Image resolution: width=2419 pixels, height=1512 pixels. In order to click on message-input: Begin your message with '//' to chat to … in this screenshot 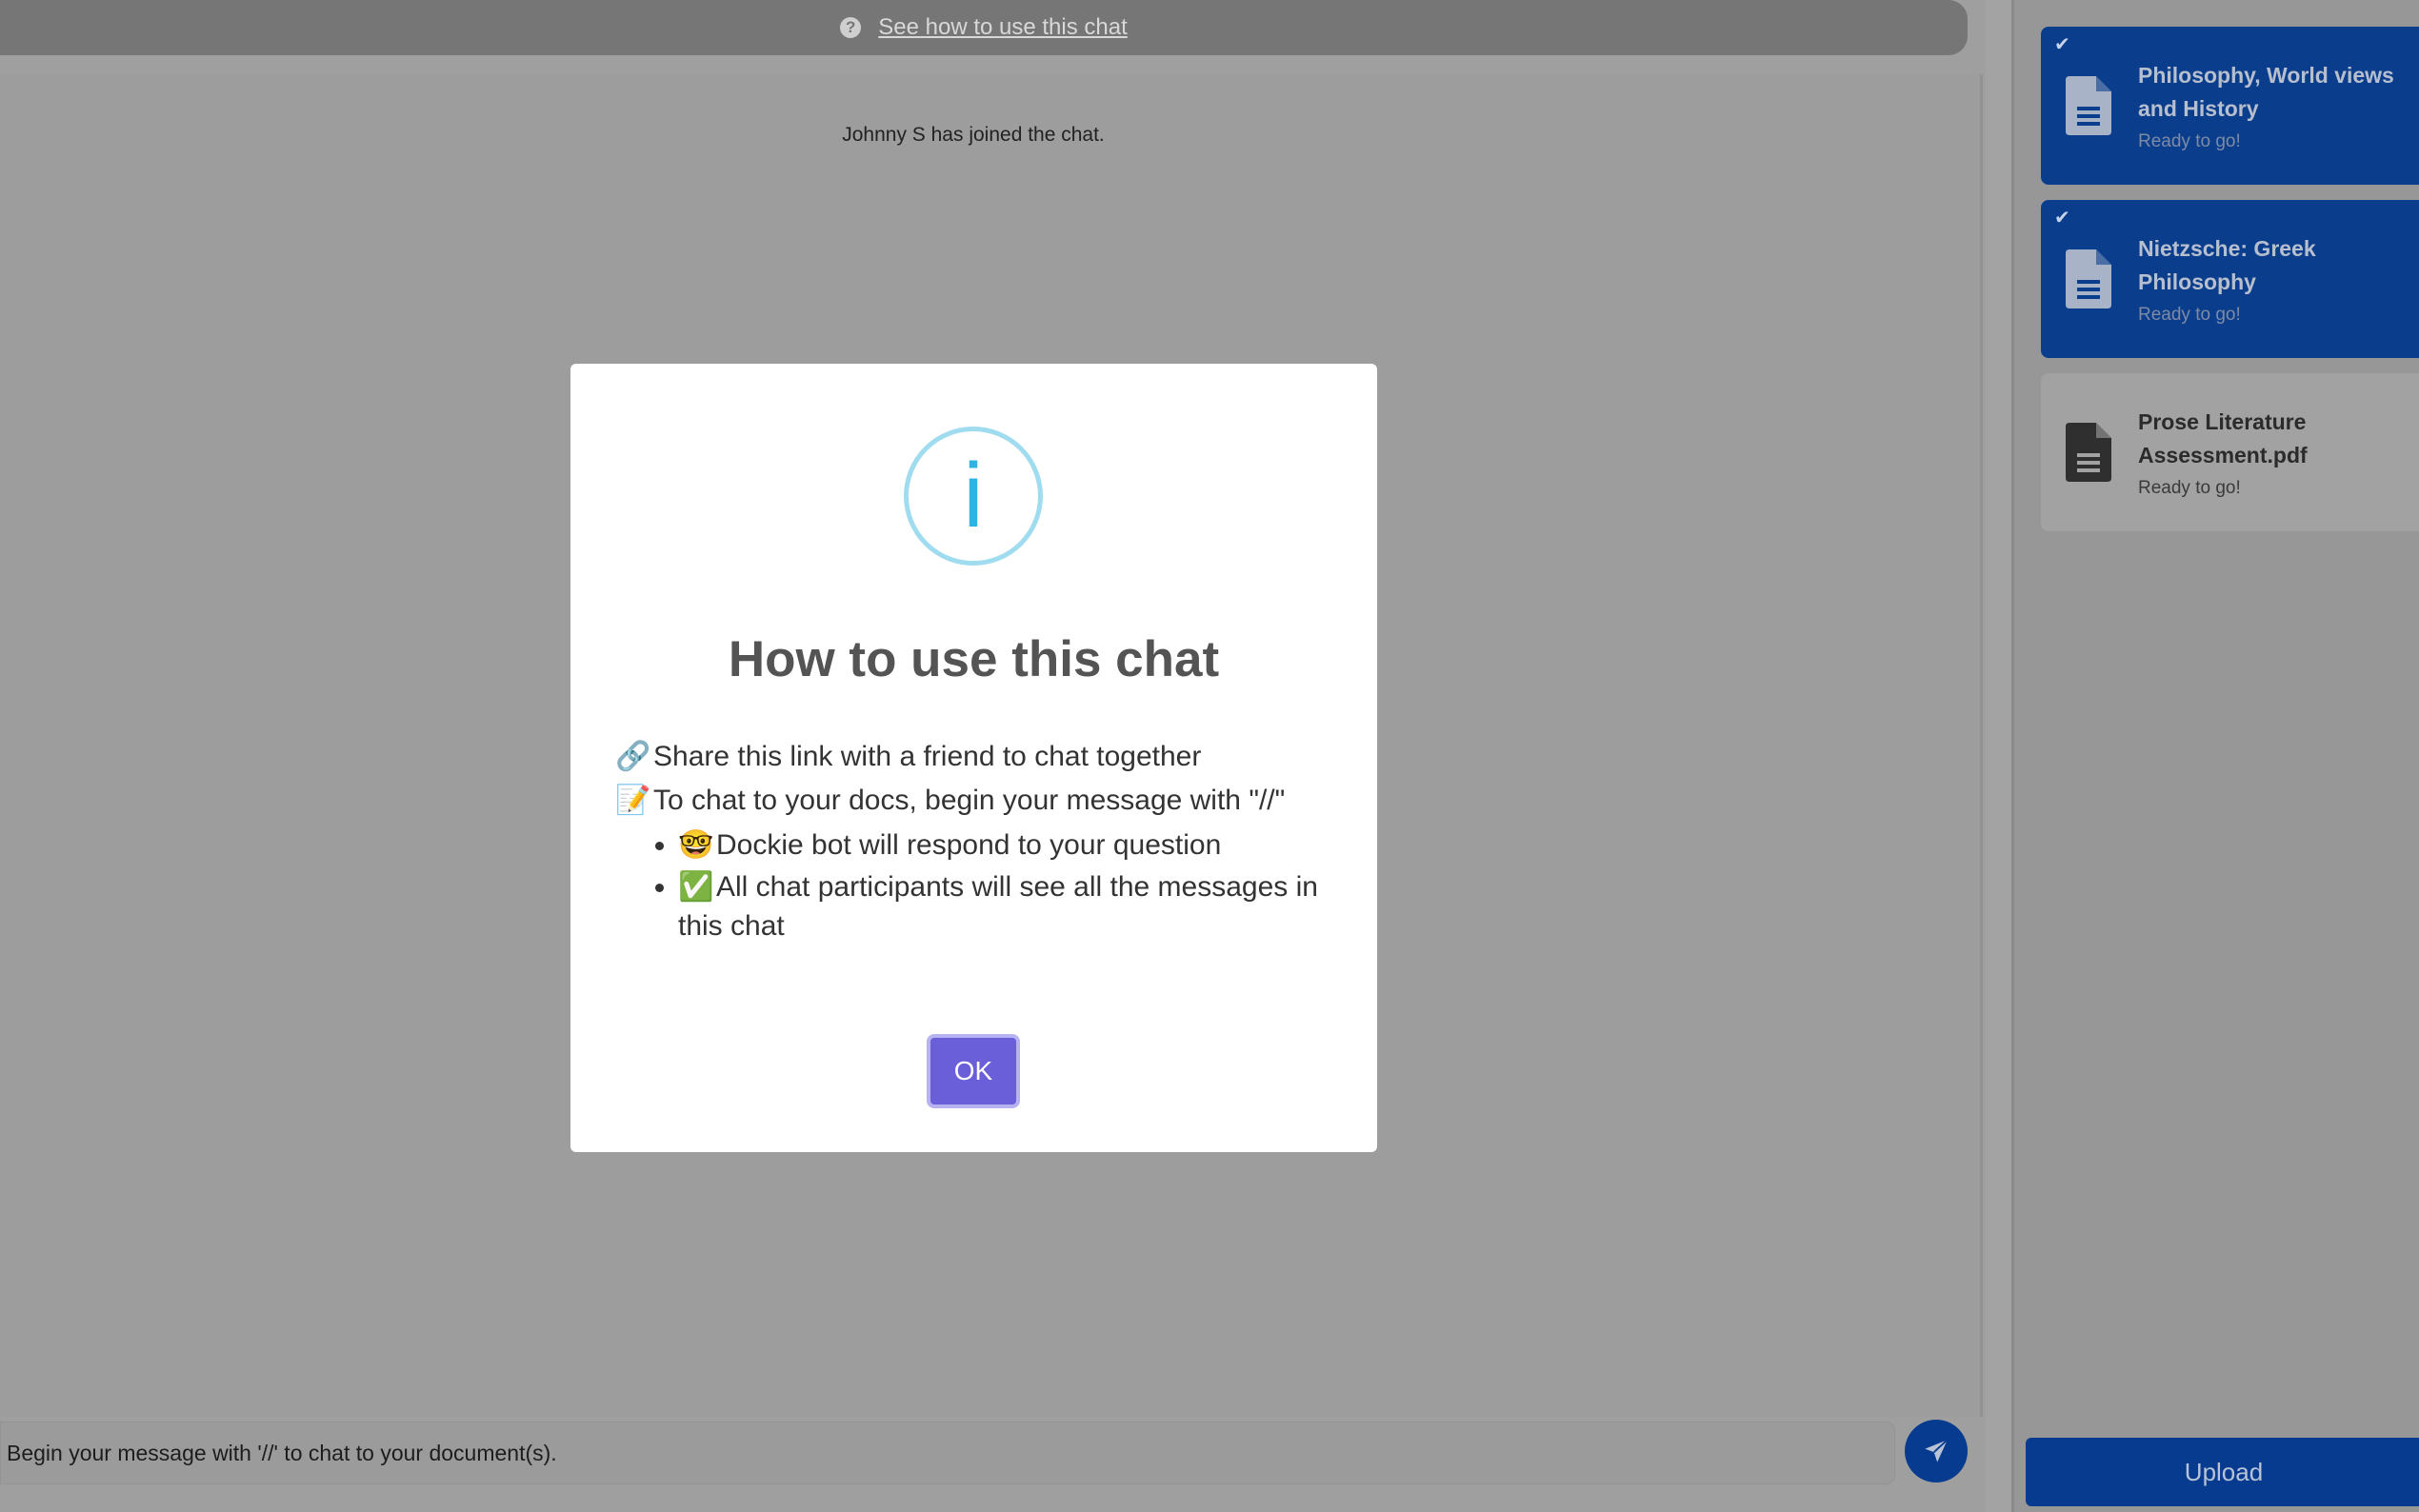, I will do `click(947, 1453)`.